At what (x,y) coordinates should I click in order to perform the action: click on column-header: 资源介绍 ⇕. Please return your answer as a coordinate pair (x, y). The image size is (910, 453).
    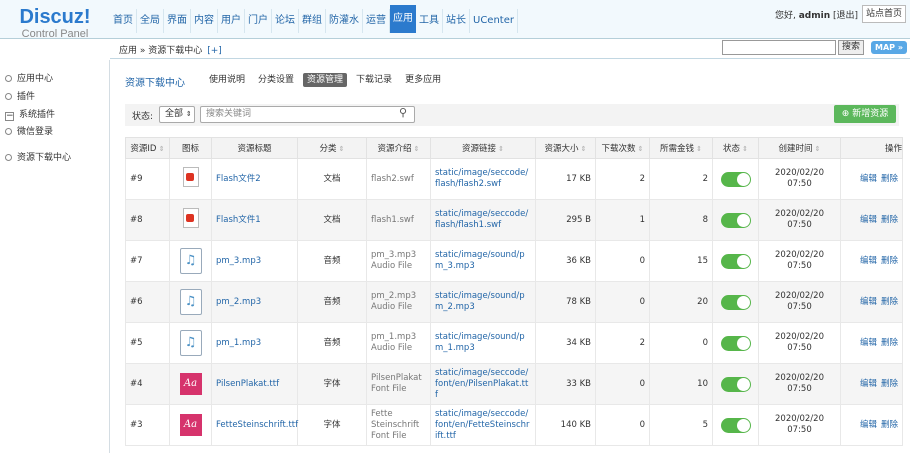
    Looking at the image, I should click on (398, 148).